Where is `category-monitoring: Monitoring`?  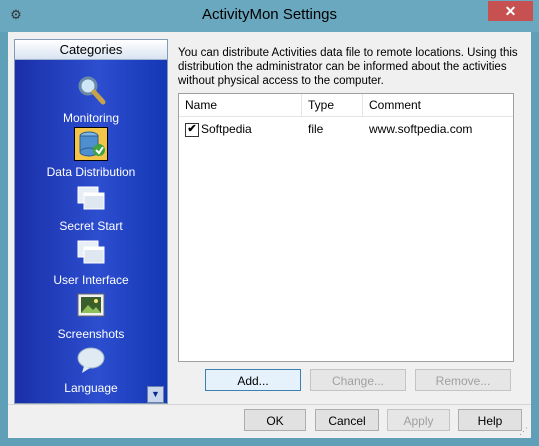
category-monitoring: Monitoring is located at coordinates (91, 101).